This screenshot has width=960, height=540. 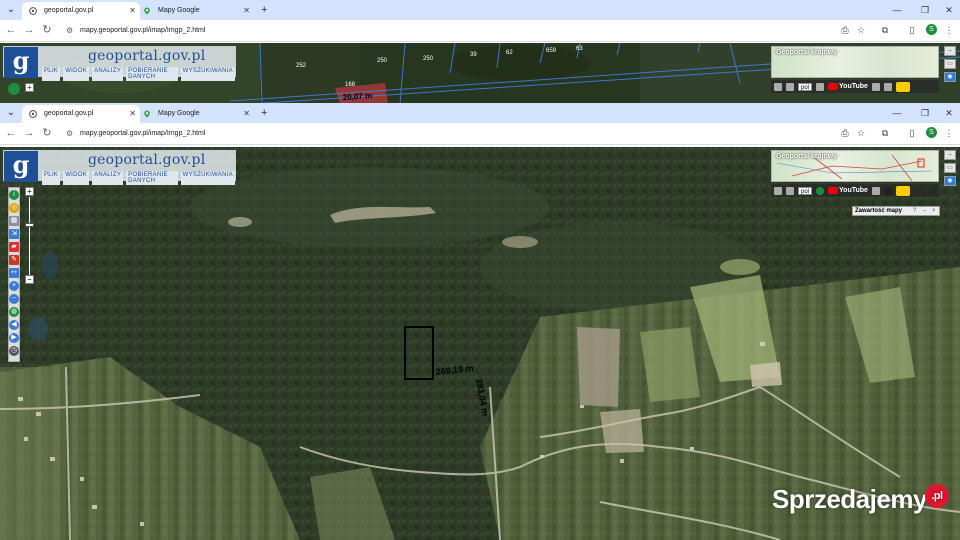 I want to click on clock-tool-icon: ◷, so click(x=14, y=351).